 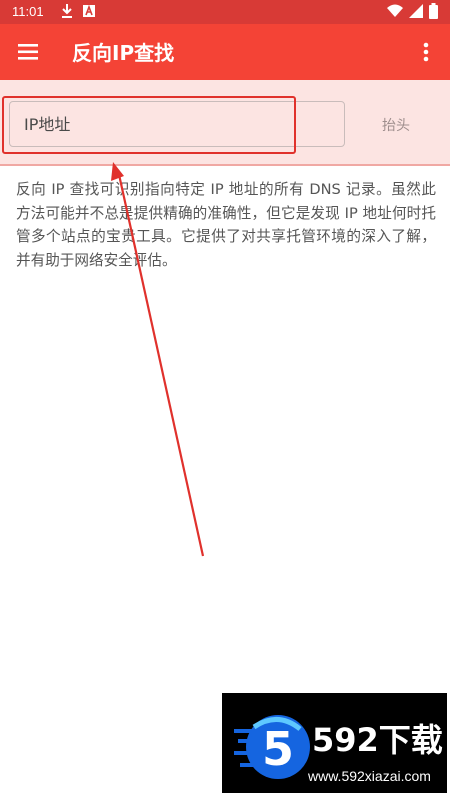 I want to click on header-button: 抬头, so click(x=396, y=125).